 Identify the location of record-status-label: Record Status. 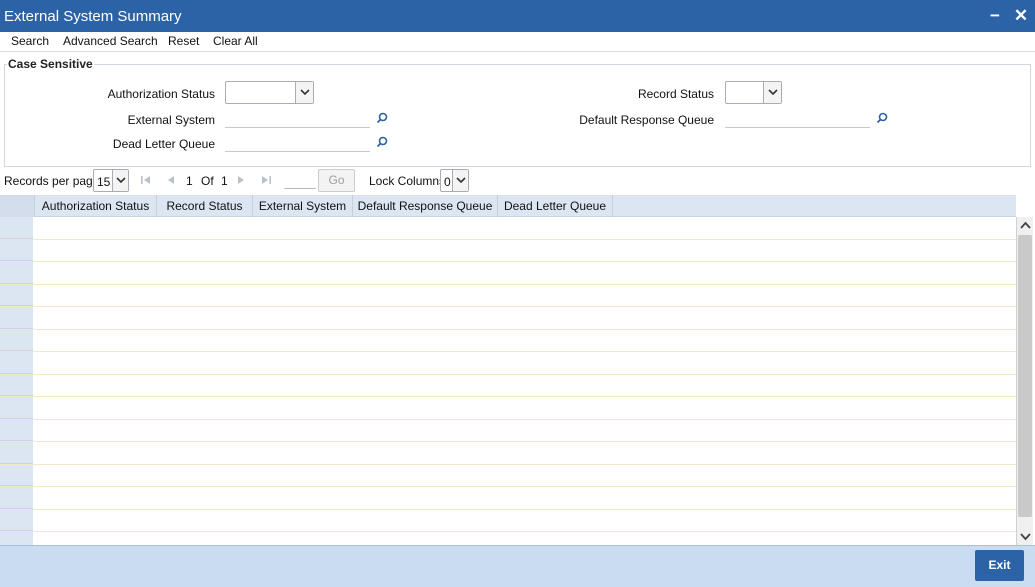
(675, 94).